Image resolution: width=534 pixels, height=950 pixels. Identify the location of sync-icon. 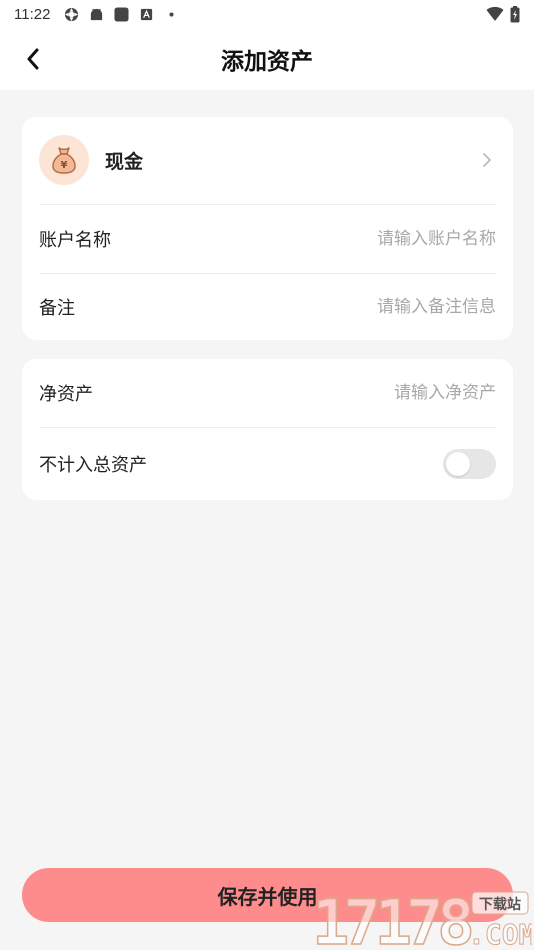
(72, 14).